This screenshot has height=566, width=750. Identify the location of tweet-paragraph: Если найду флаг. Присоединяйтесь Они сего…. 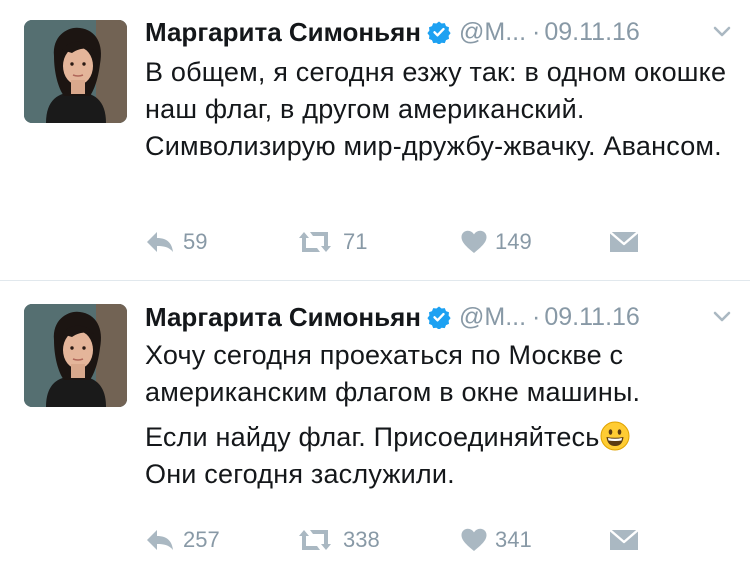
(440, 456).